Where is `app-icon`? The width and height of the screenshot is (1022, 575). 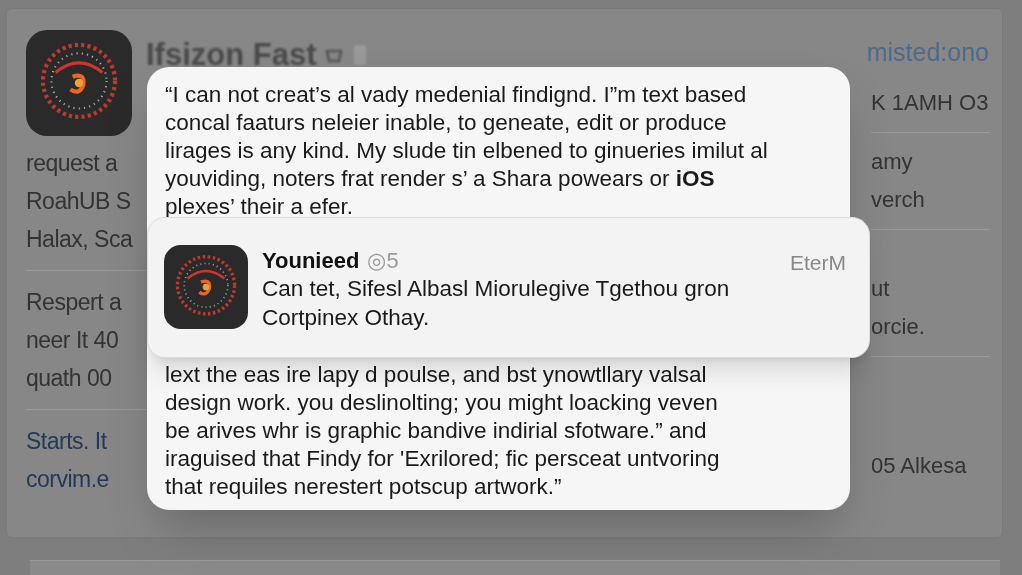
app-icon is located at coordinates (206, 287).